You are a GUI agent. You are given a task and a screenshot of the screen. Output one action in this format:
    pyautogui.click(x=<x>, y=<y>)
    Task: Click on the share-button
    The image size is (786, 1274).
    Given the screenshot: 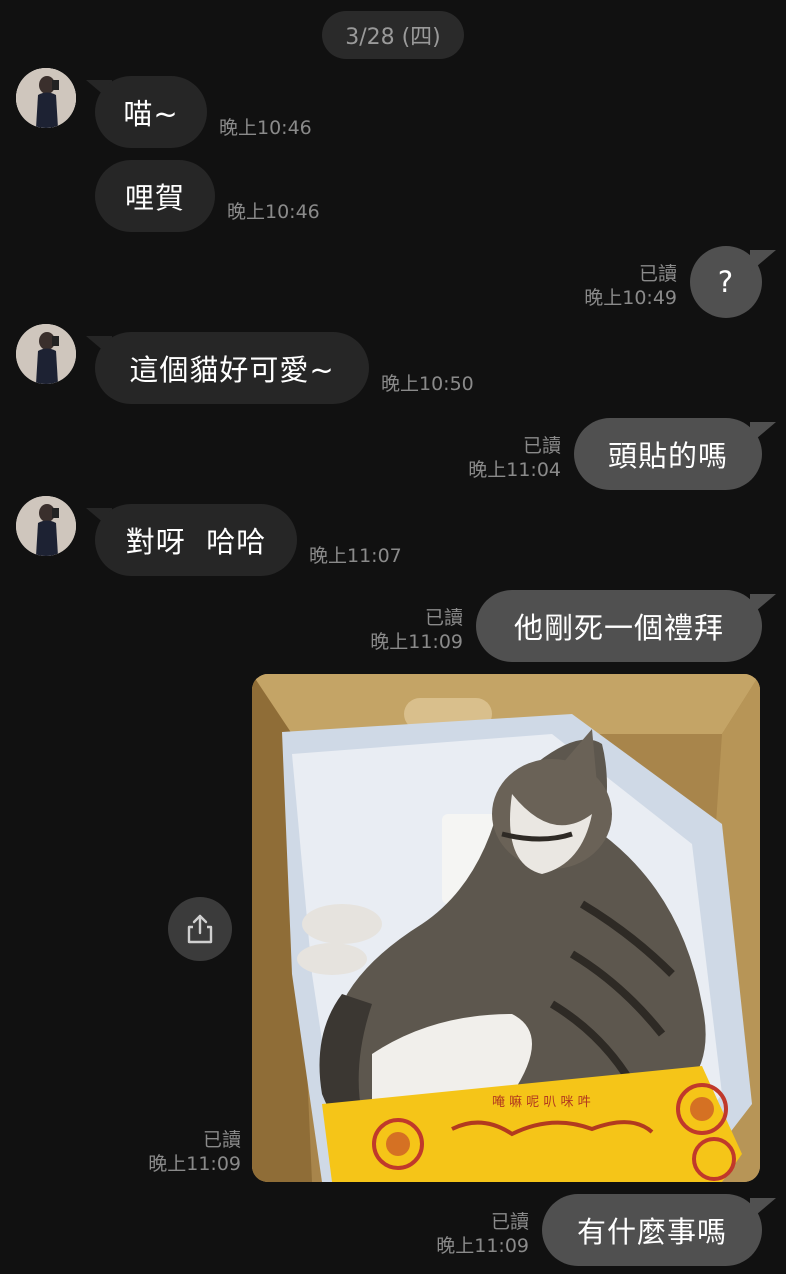 What is the action you would take?
    pyautogui.click(x=200, y=929)
    